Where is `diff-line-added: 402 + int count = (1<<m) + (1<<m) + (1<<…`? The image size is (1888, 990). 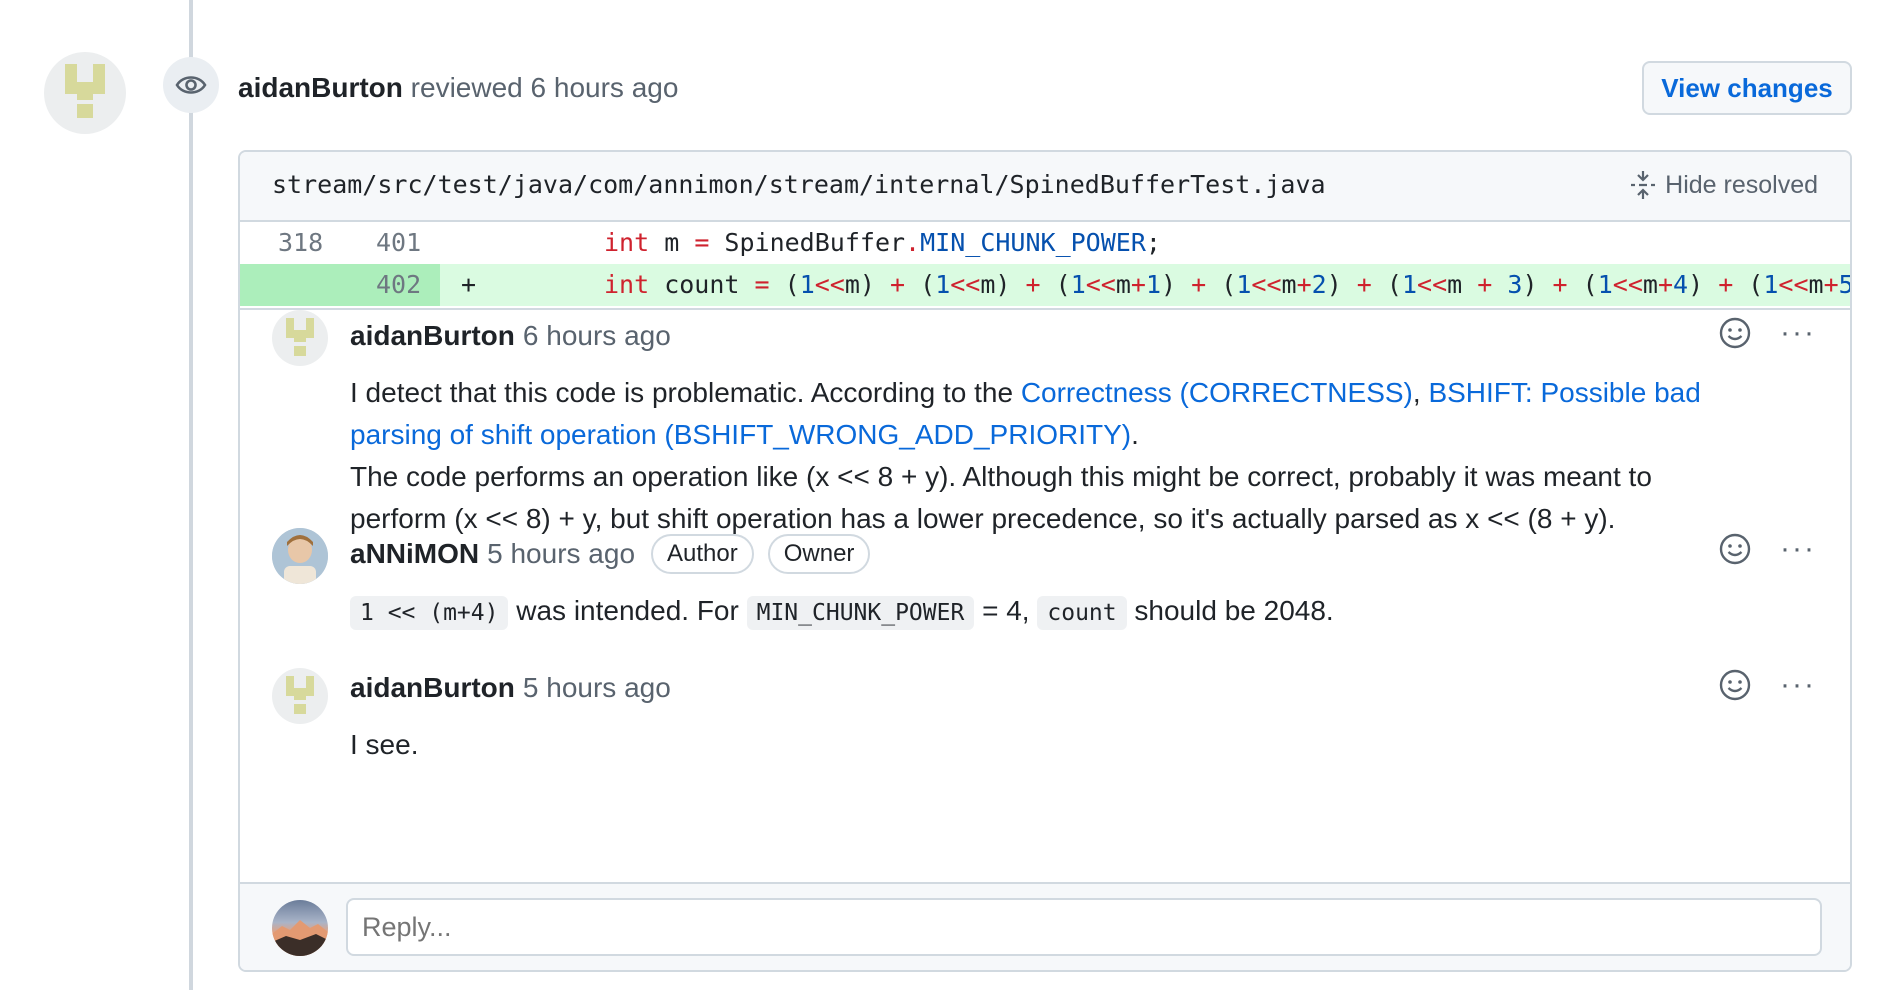
diff-line-added: 402 + int count = (1<<m) + (1<<m) + (1<<… is located at coordinates (1045, 285).